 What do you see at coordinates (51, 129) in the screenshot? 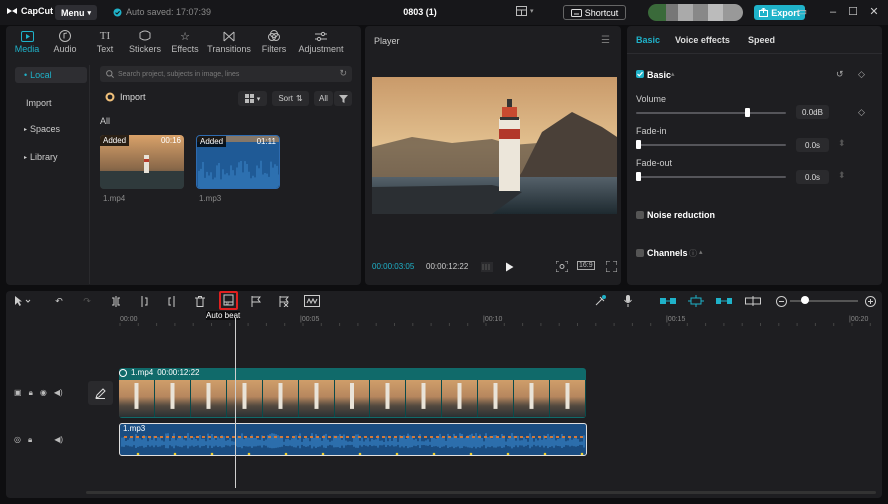
I see `sidebar-item-spaces: ▸ Spaces` at bounding box center [51, 129].